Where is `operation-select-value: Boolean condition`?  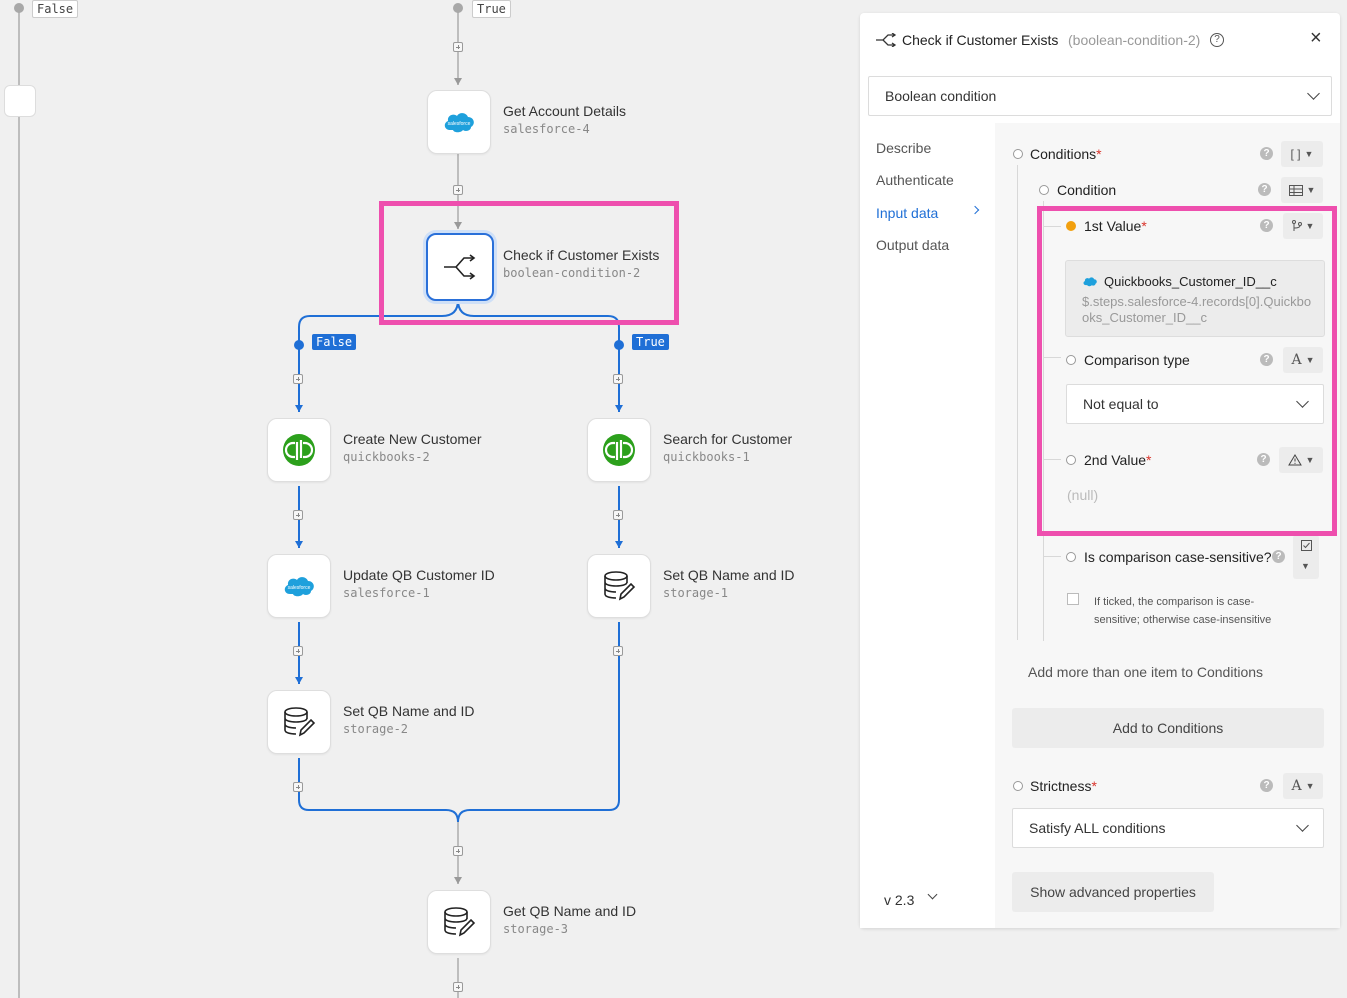
operation-select-value: Boolean condition is located at coordinates (941, 96).